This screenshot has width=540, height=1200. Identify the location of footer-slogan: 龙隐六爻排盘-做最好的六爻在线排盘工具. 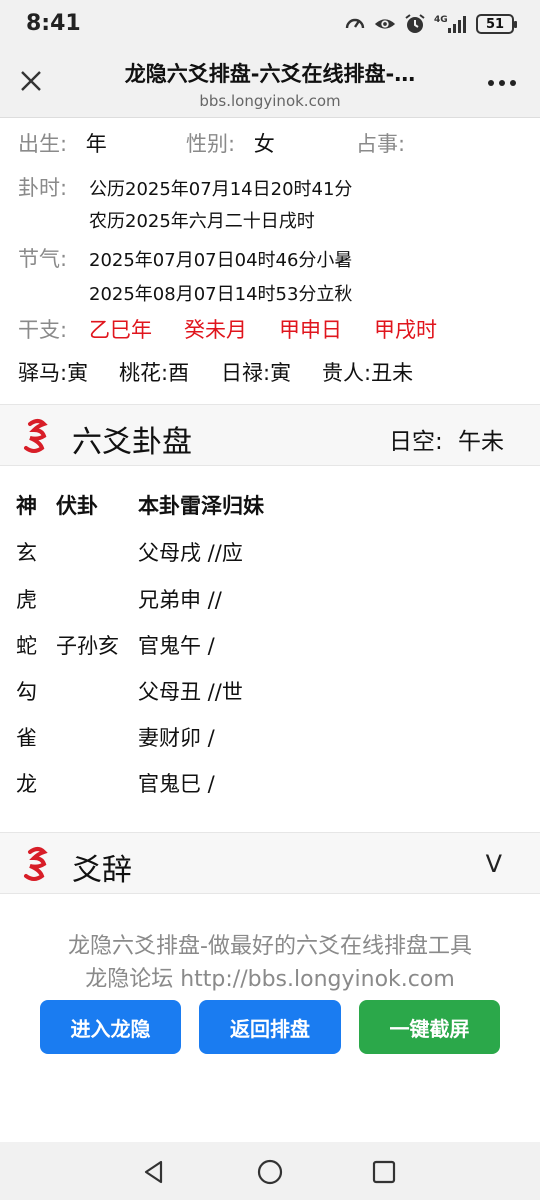
(270, 946).